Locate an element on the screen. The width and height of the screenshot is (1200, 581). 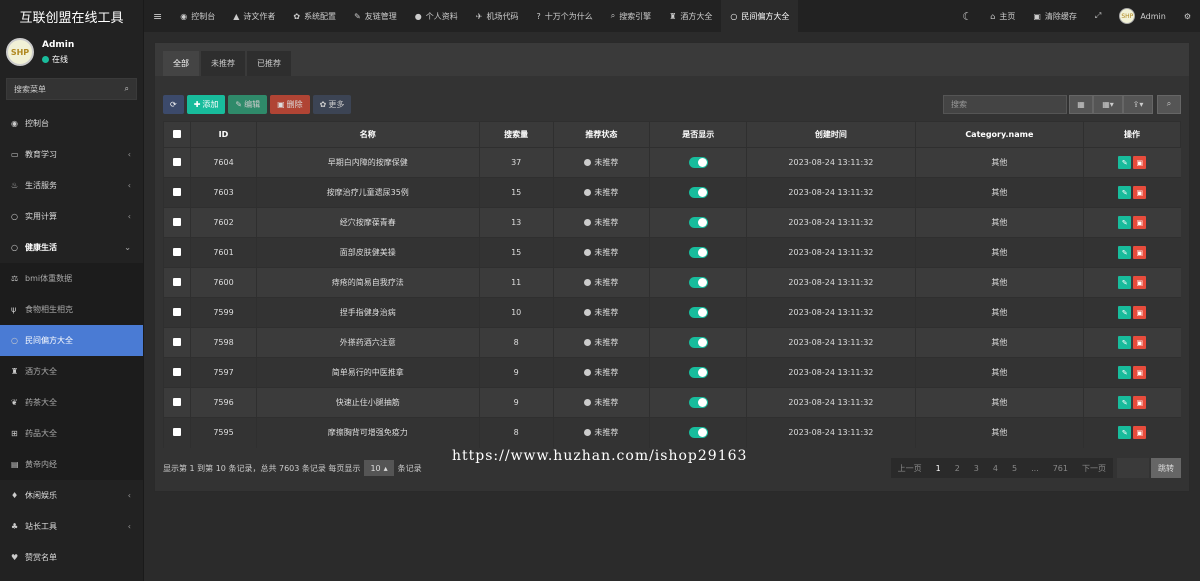
column-header: 创建时间 is located at coordinates (831, 134).